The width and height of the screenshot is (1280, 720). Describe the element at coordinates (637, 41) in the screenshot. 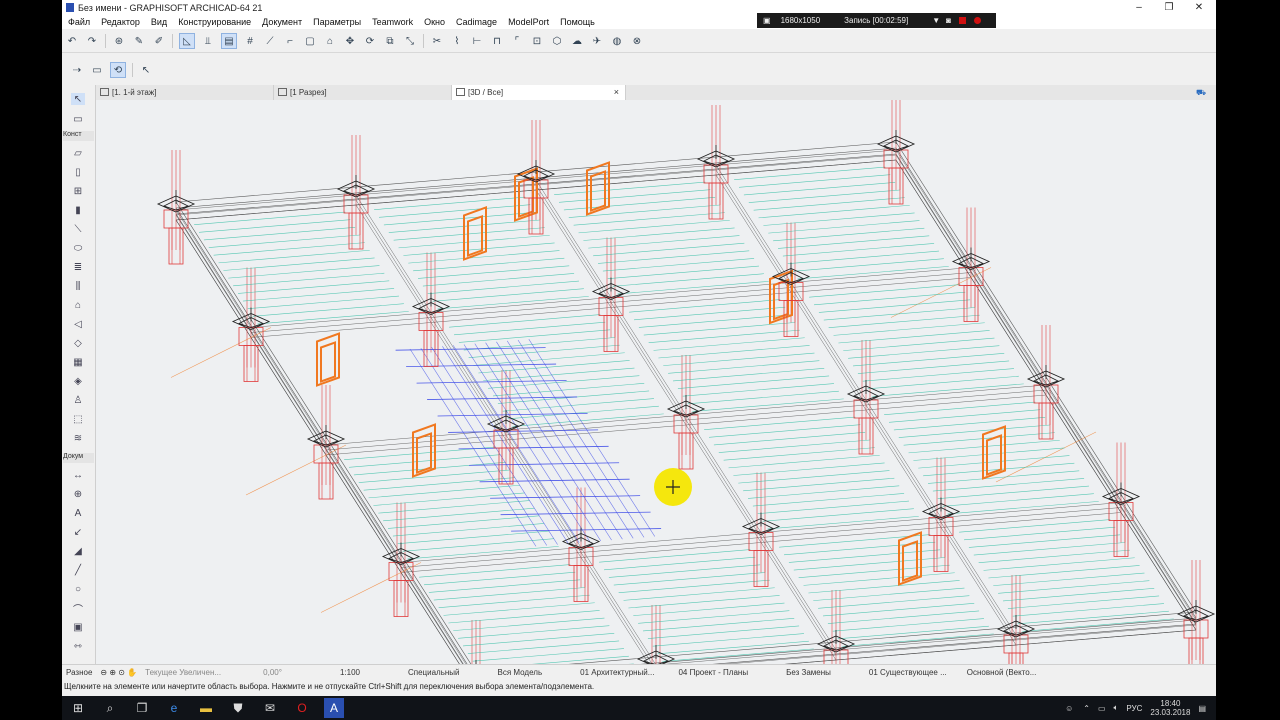

I see `filter-icon: ⊗` at that location.